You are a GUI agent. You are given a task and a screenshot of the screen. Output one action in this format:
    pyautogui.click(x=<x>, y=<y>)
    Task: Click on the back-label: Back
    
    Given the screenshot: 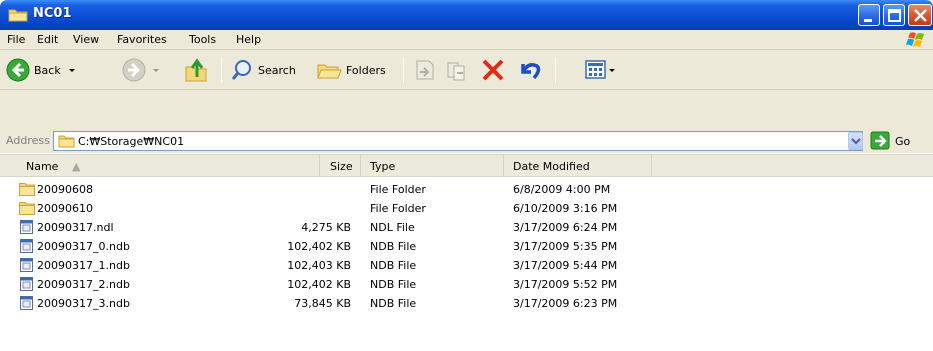 What is the action you would take?
    pyautogui.click(x=47, y=70)
    